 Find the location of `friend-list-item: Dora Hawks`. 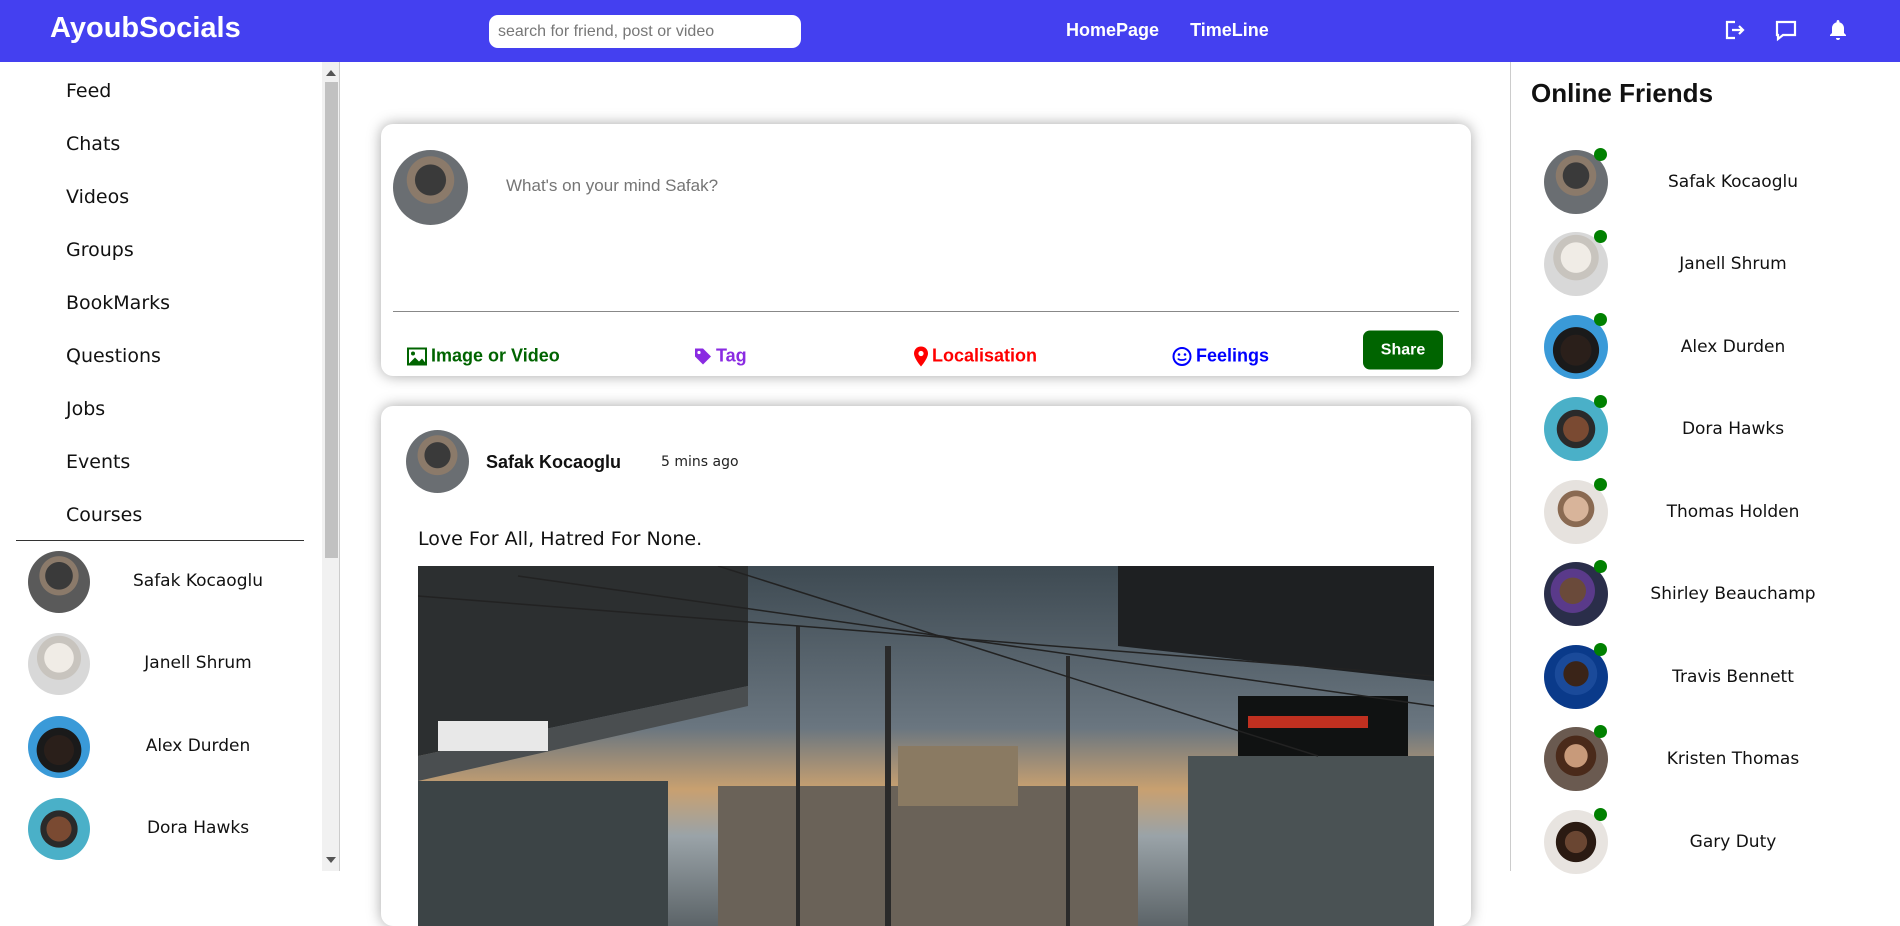

friend-list-item: Dora Hawks is located at coordinates (168, 830).